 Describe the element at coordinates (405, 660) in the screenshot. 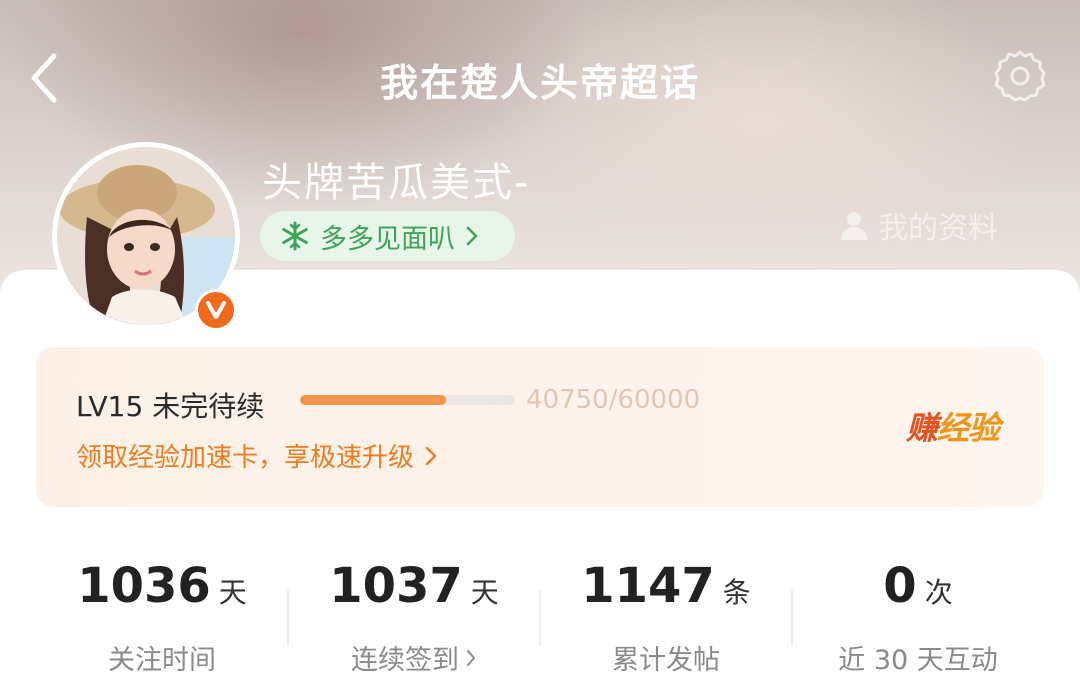

I see `stat-label: 连续签到` at that location.